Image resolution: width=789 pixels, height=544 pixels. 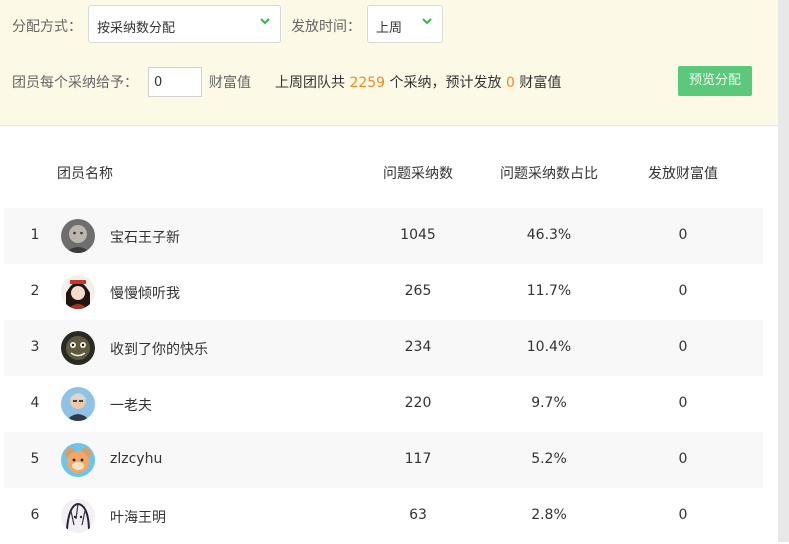 What do you see at coordinates (35, 347) in the screenshot?
I see `row-index: 3` at bounding box center [35, 347].